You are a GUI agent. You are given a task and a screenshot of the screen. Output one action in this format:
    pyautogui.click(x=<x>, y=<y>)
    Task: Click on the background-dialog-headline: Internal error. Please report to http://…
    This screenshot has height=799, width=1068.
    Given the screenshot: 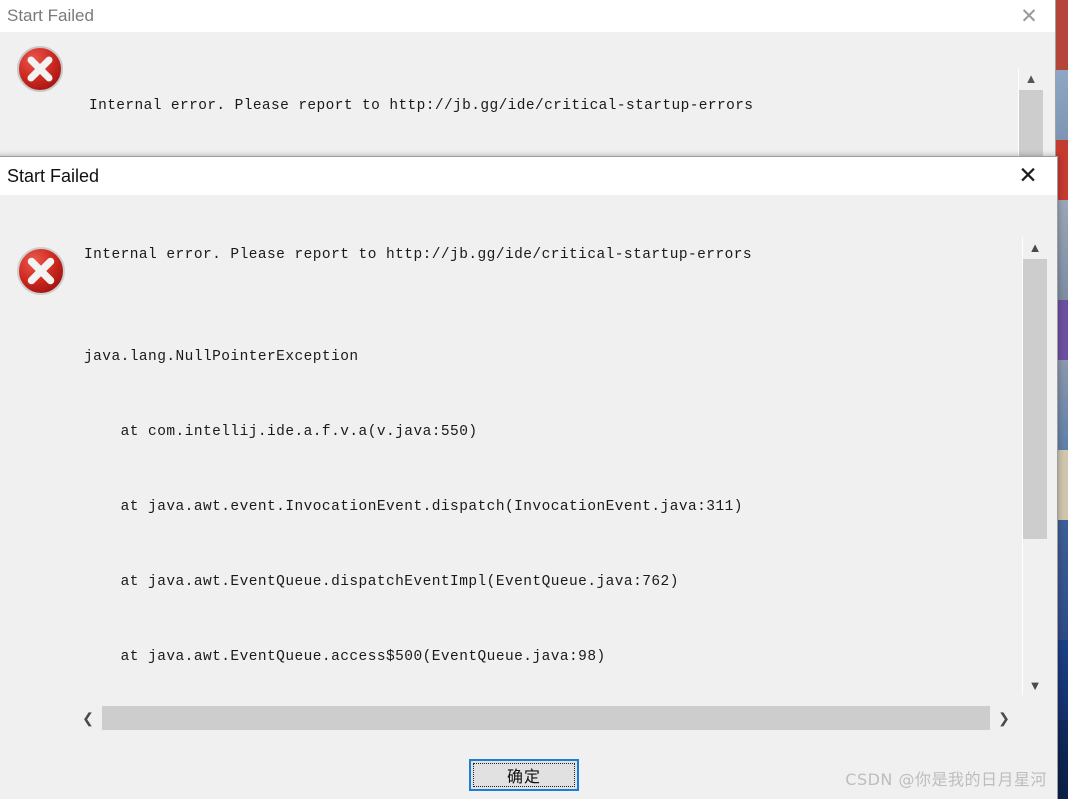 What is the action you would take?
    pyautogui.click(x=421, y=106)
    